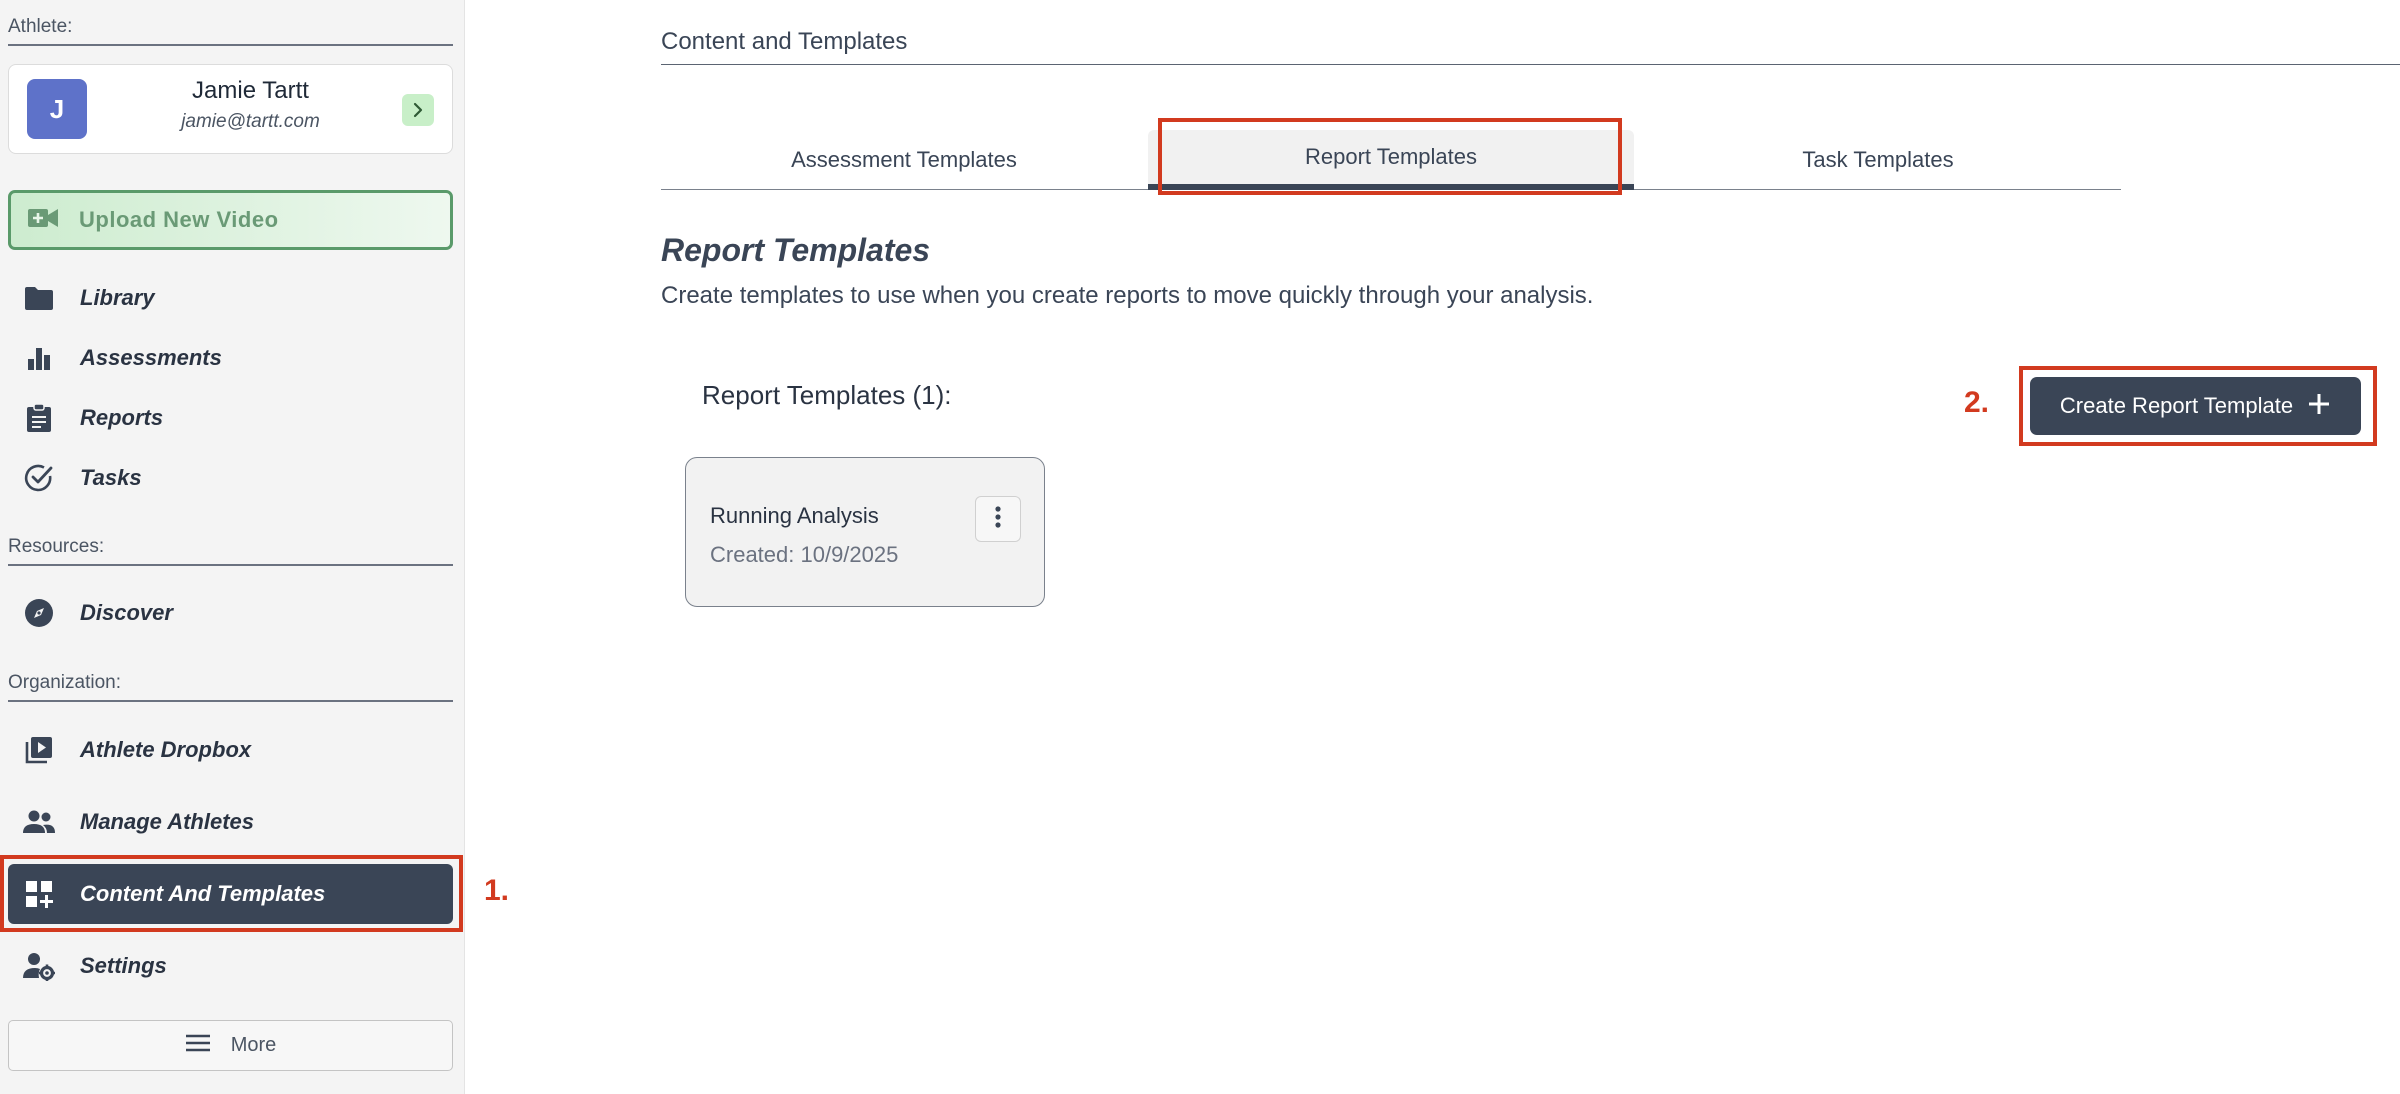  I want to click on hamburger-menu-icon, so click(198, 1045).